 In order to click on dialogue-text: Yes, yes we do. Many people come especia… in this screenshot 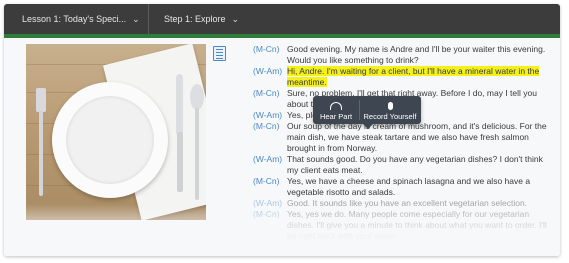, I will do `click(417, 225)`.